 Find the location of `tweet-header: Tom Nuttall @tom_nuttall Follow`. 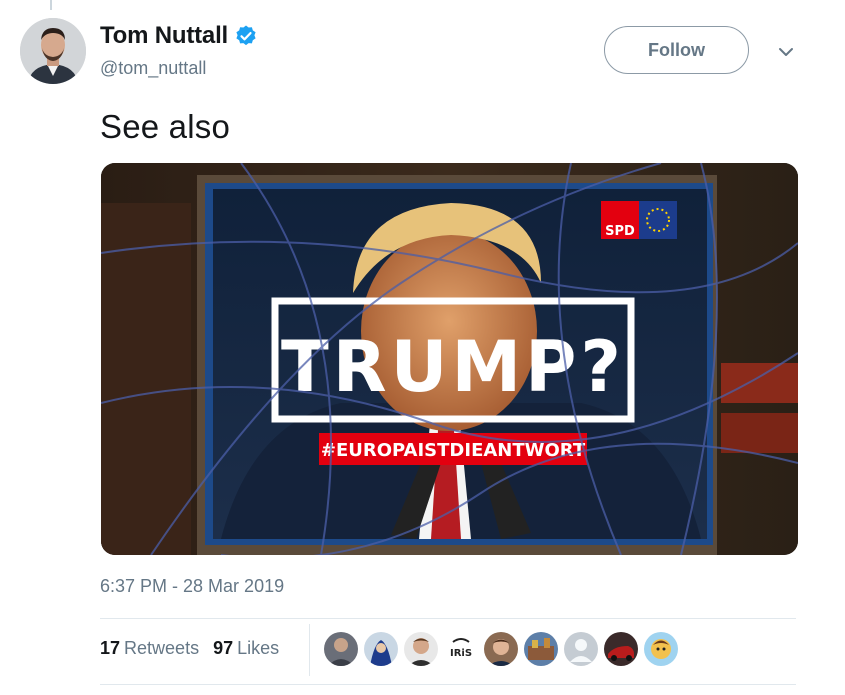

tweet-header: Tom Nuttall @tom_nuttall Follow is located at coordinates (410, 53).